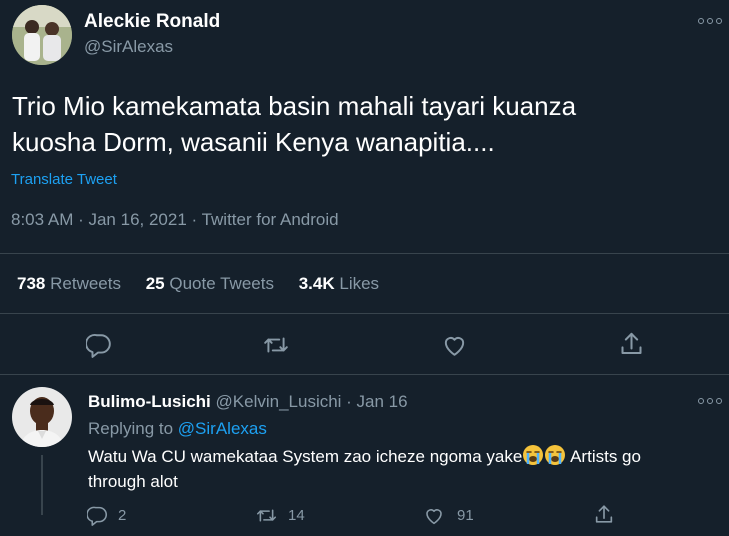  I want to click on likes-stat: 3.4K Likes, so click(339, 283).